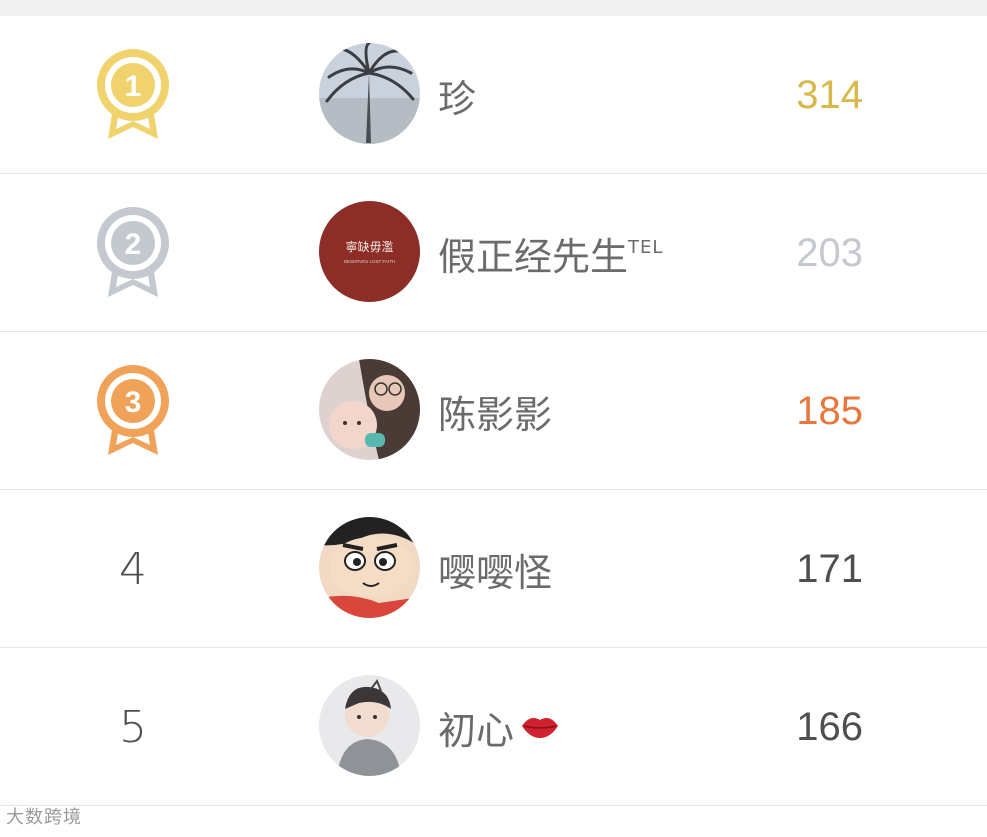 Image resolution: width=987 pixels, height=837 pixels. What do you see at coordinates (829, 726) in the screenshot?
I see `score-value: 166` at bounding box center [829, 726].